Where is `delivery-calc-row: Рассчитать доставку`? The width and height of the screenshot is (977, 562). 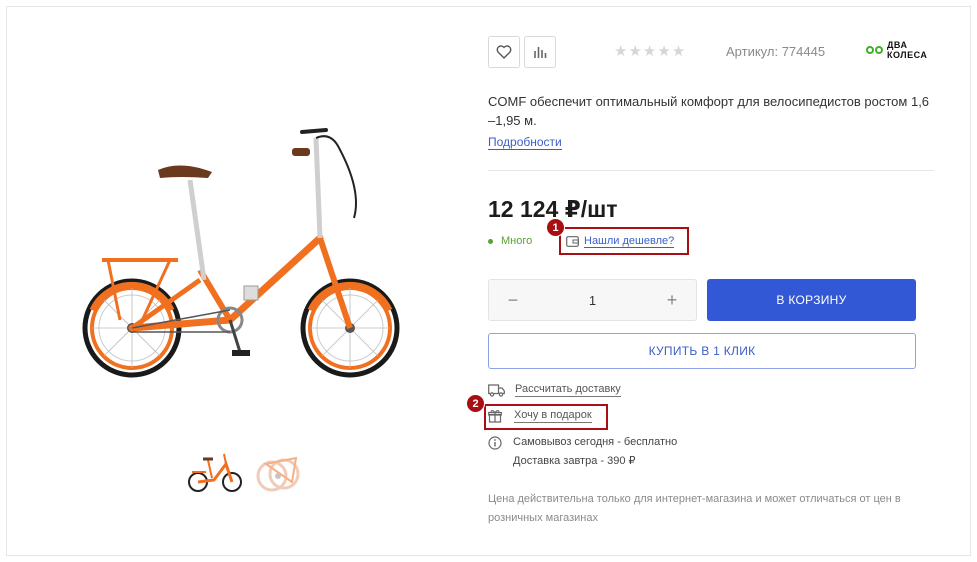 delivery-calc-row: Рассчитать доставку is located at coordinates (554, 390).